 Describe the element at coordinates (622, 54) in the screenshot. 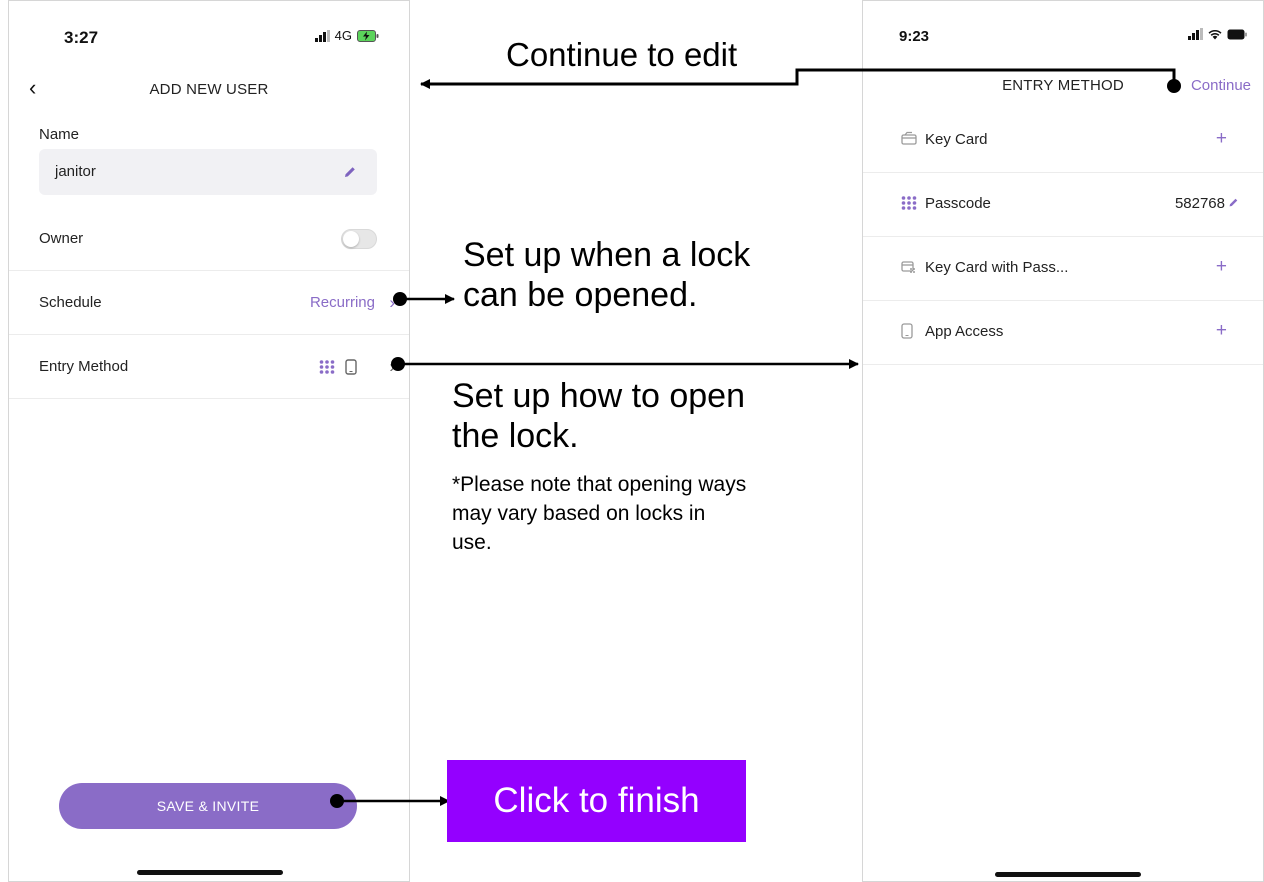

I see `annotation-continue-to-edit: Continue to edit` at that location.